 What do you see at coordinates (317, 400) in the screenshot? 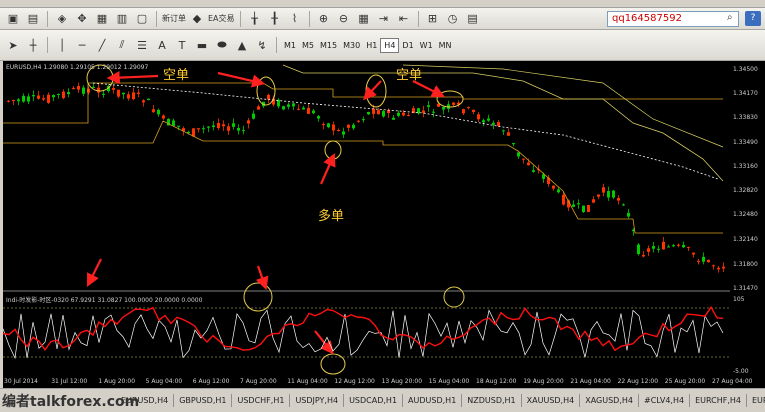
I see `chart-tab: USDJPY,H4` at bounding box center [317, 400].